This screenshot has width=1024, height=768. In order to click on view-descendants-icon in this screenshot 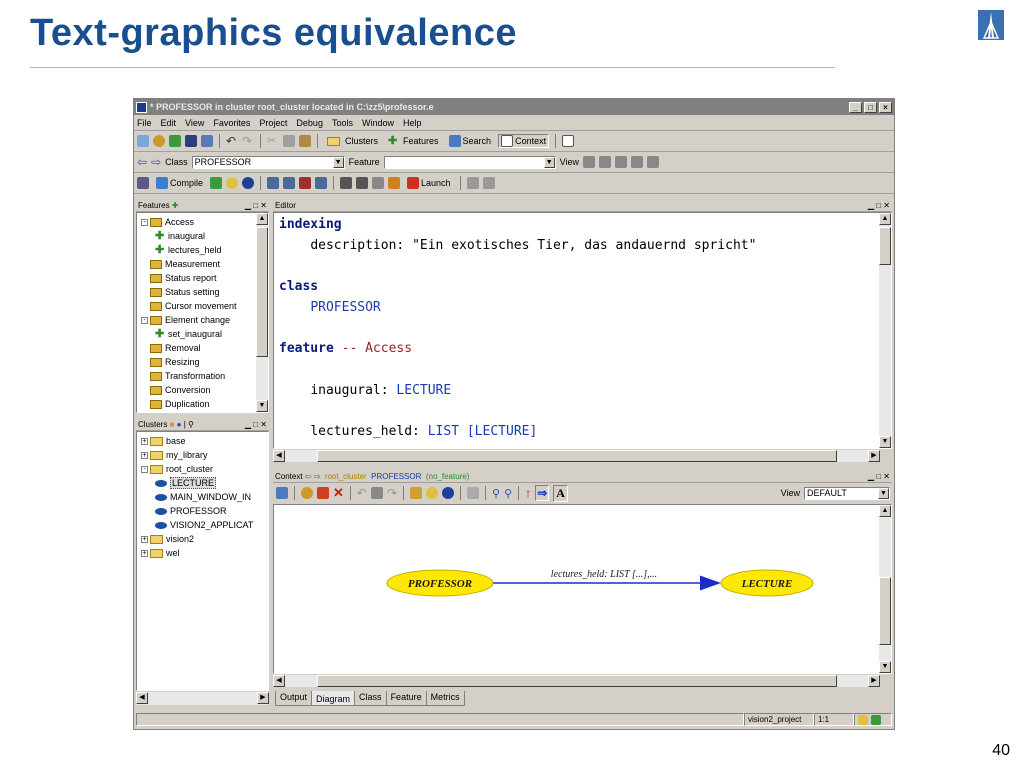, I will do `click(653, 162)`.